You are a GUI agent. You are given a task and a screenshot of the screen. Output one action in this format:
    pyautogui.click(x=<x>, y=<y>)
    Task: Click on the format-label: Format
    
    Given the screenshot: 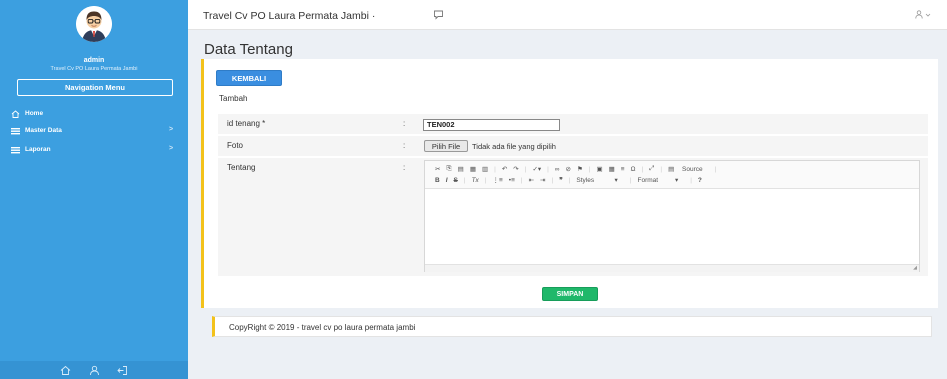 What is the action you would take?
    pyautogui.click(x=648, y=180)
    